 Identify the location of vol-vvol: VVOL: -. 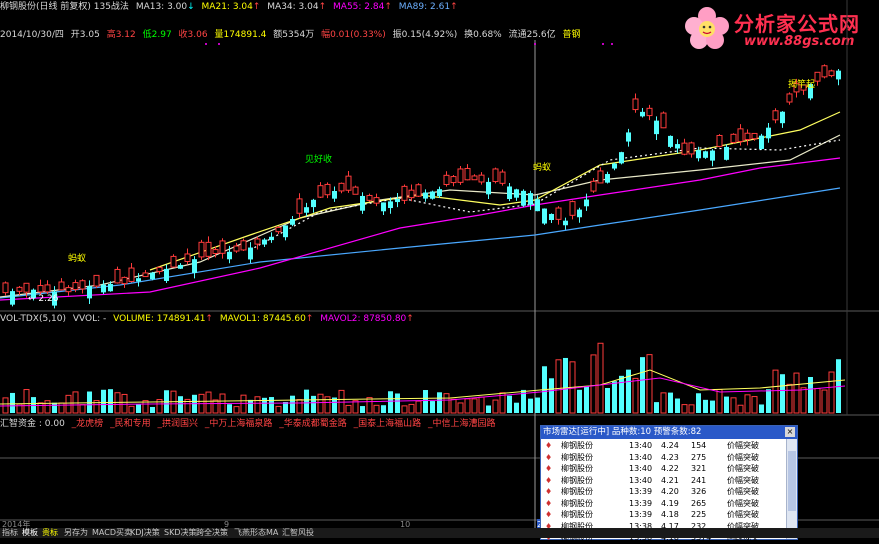
(89, 319).